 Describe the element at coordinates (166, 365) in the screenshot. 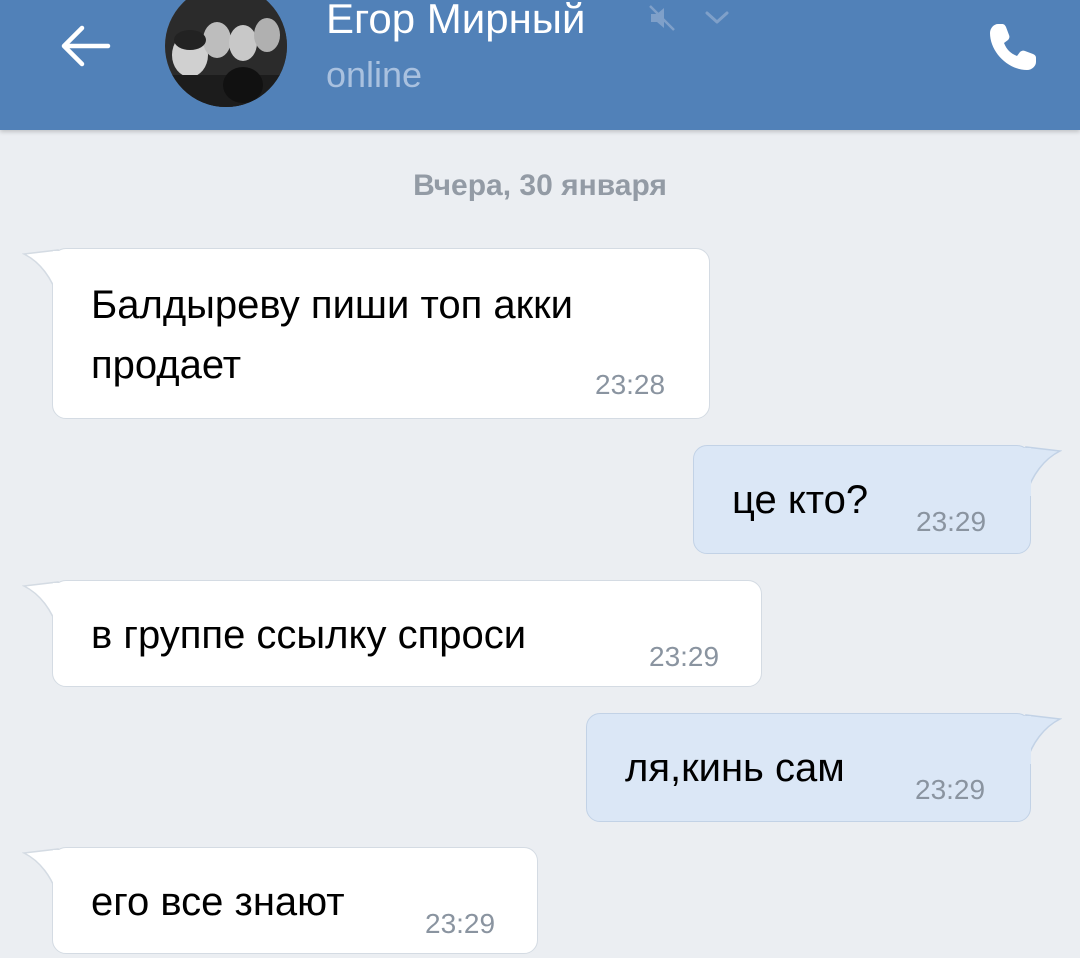

I see `message-text: продает` at that location.